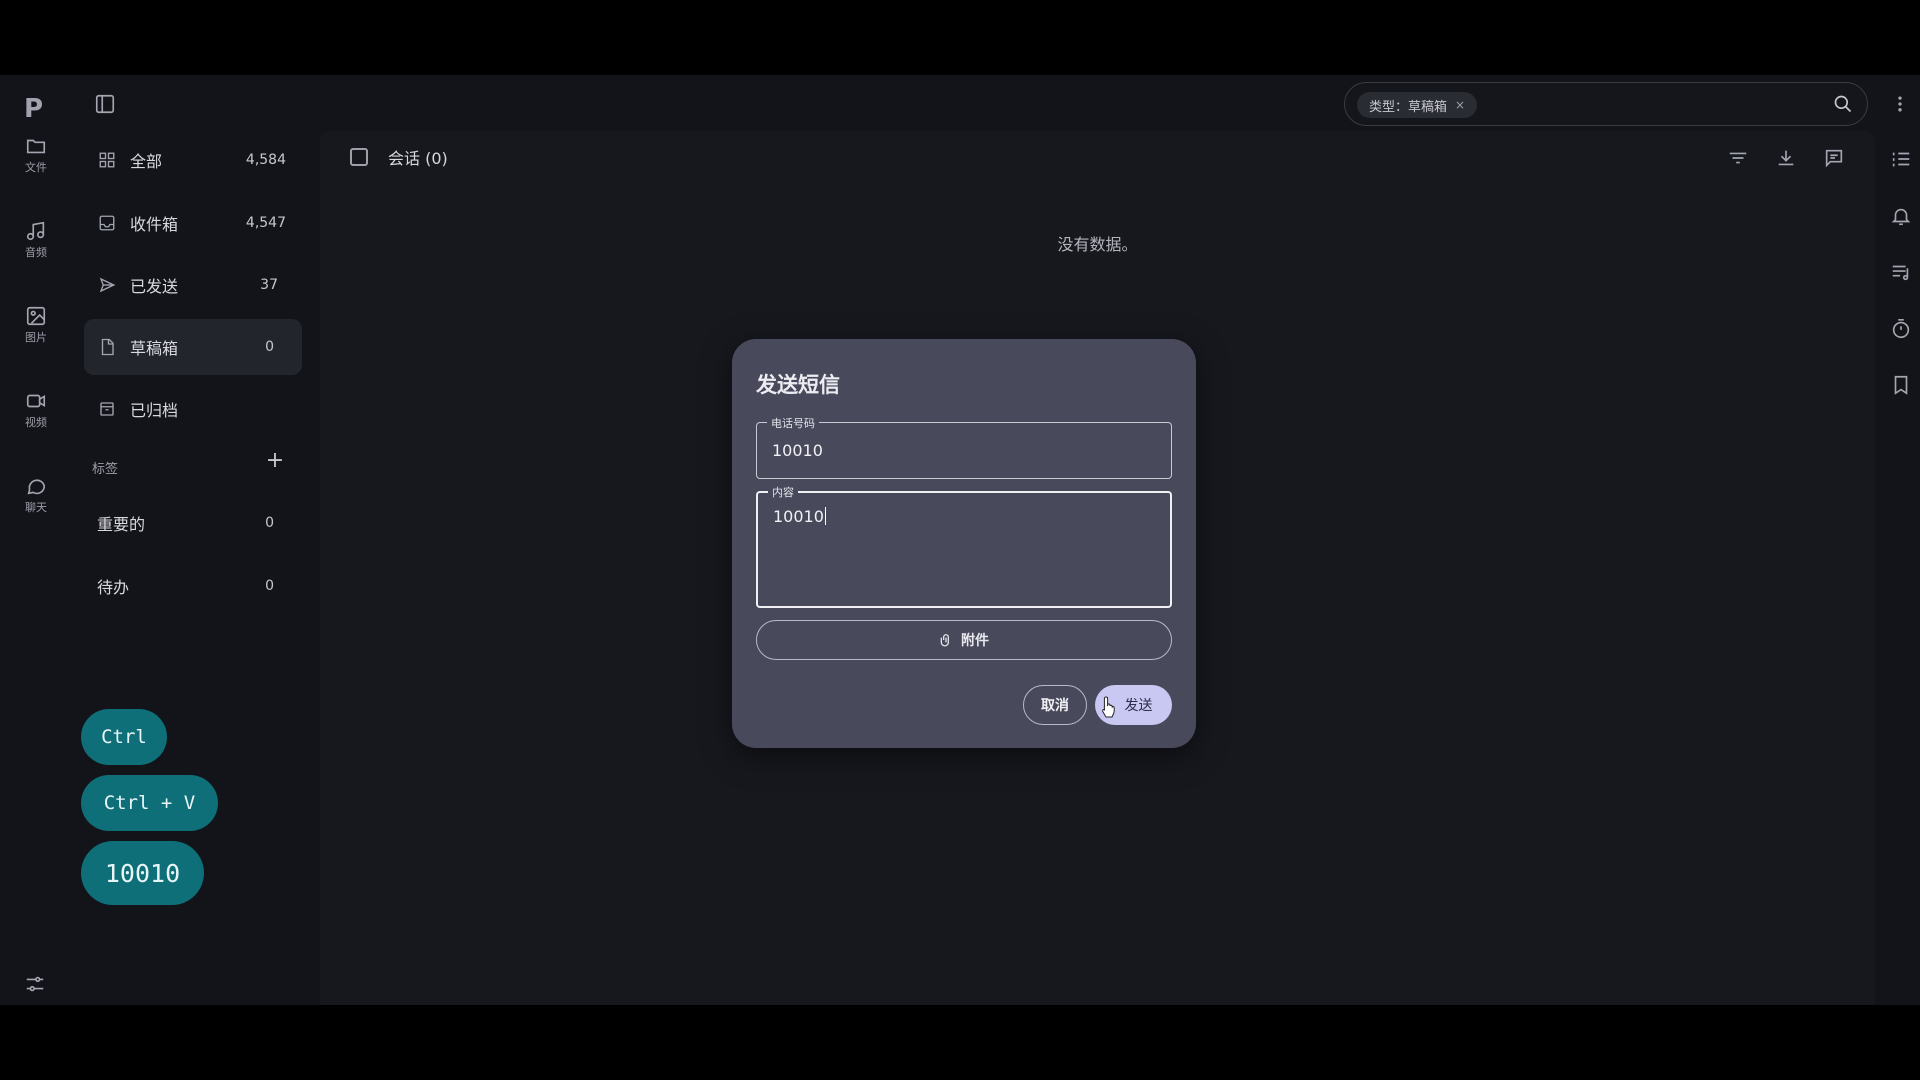 This screenshot has height=1080, width=1920. What do you see at coordinates (154, 410) in the screenshot?
I see `sidebar-item-label: 已归档` at bounding box center [154, 410].